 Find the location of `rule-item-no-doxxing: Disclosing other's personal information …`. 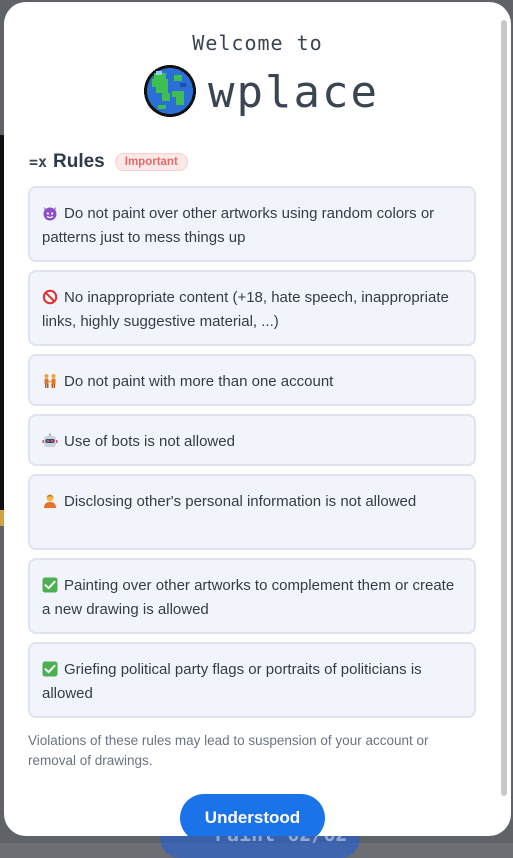

rule-item-no-doxxing: Disclosing other's personal information … is located at coordinates (252, 512).